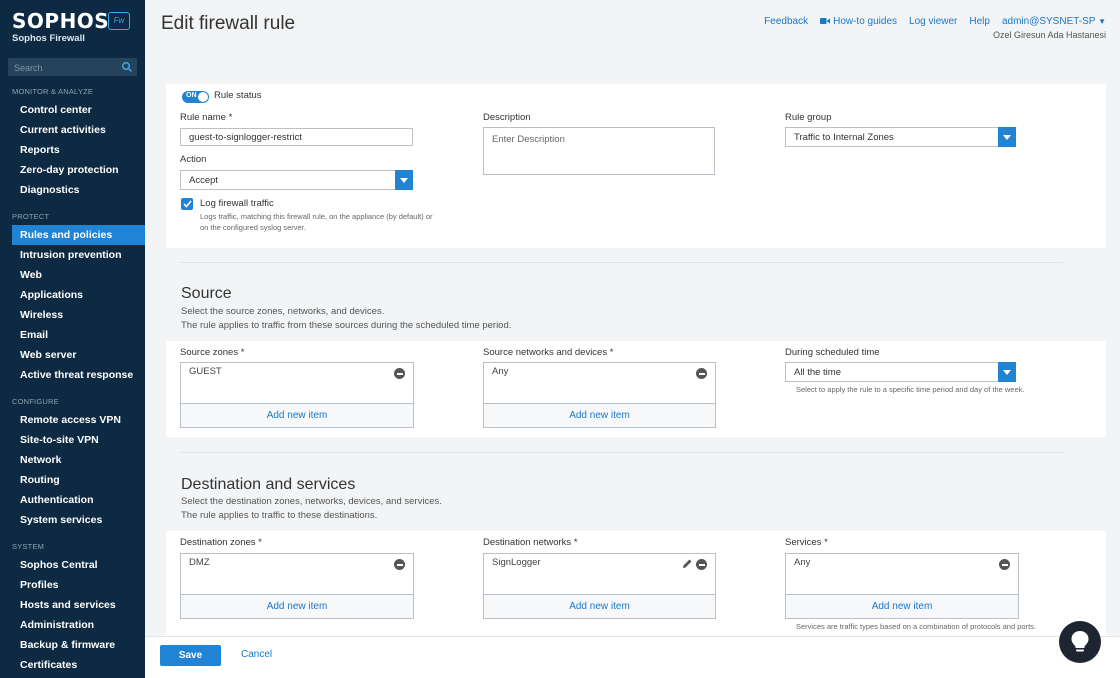  I want to click on nav-section-configure: CONFIGURE, so click(35, 401).